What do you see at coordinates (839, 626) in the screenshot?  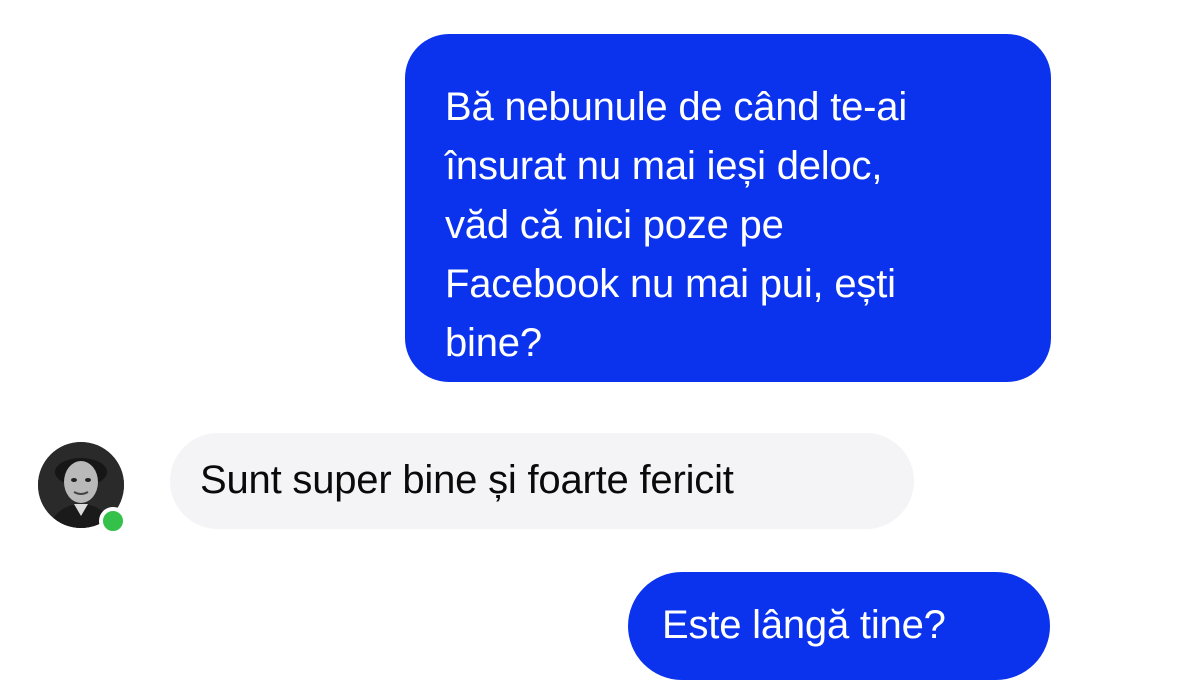 I see `outgoing-message-bubble: Este lângă tine?` at bounding box center [839, 626].